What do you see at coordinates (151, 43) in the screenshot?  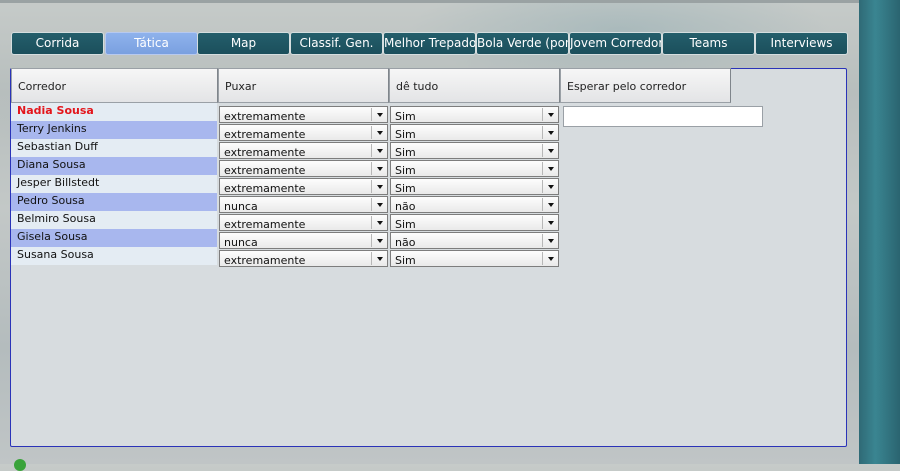 I see `tab-2: Tática` at bounding box center [151, 43].